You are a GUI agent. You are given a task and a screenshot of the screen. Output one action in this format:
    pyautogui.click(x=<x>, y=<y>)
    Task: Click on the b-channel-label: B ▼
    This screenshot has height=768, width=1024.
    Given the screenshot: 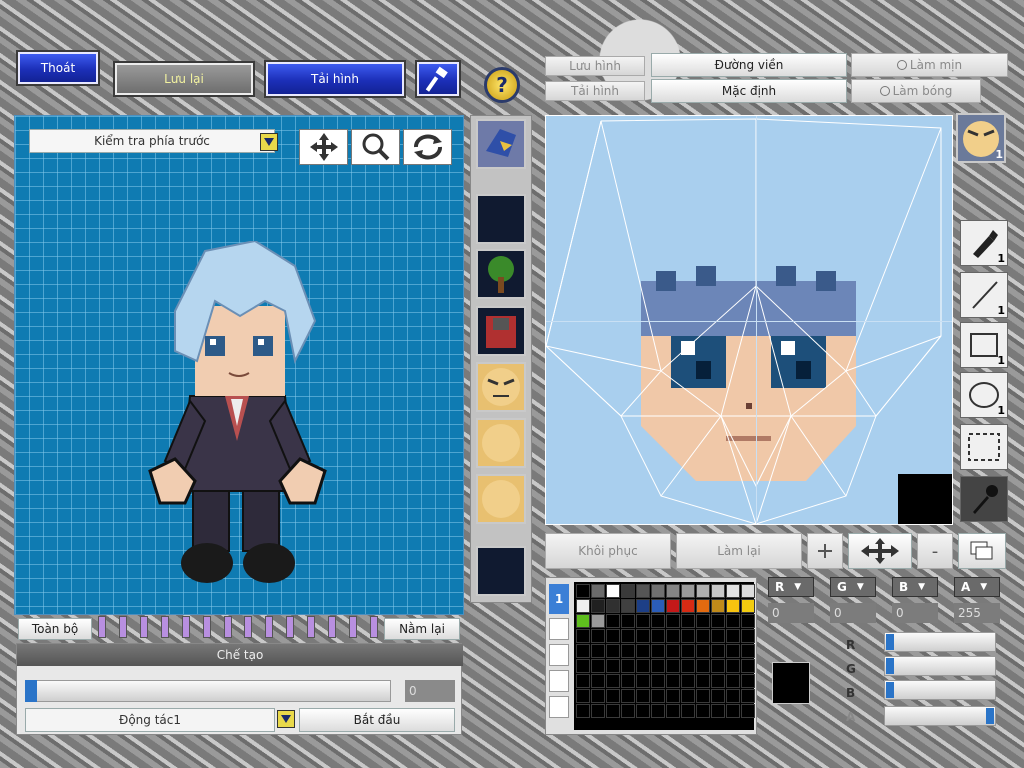 What is the action you would take?
    pyautogui.click(x=915, y=587)
    